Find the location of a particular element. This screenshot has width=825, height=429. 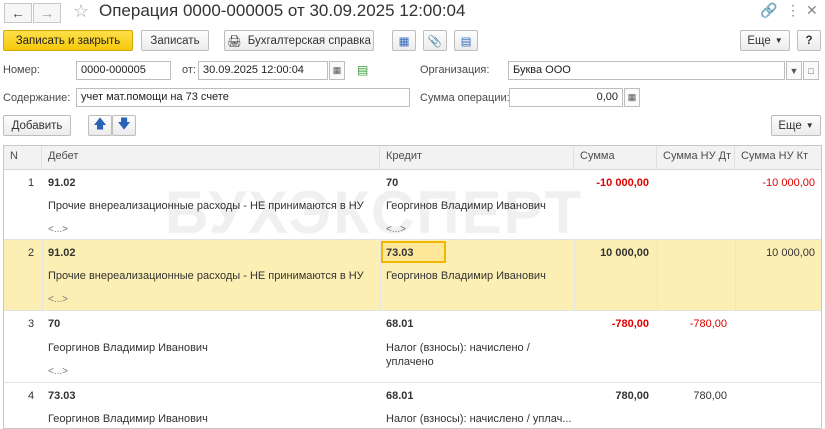

favorite-star-icon: ☆ is located at coordinates (81, 11).